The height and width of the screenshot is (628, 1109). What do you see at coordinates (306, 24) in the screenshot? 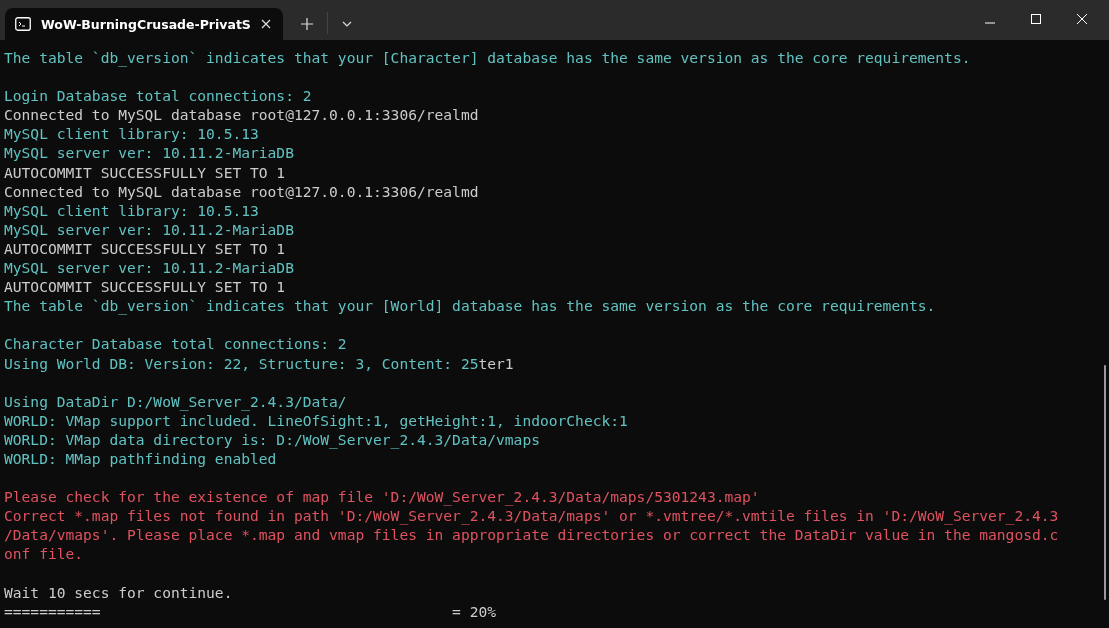
I see `new-tab-icon` at bounding box center [306, 24].